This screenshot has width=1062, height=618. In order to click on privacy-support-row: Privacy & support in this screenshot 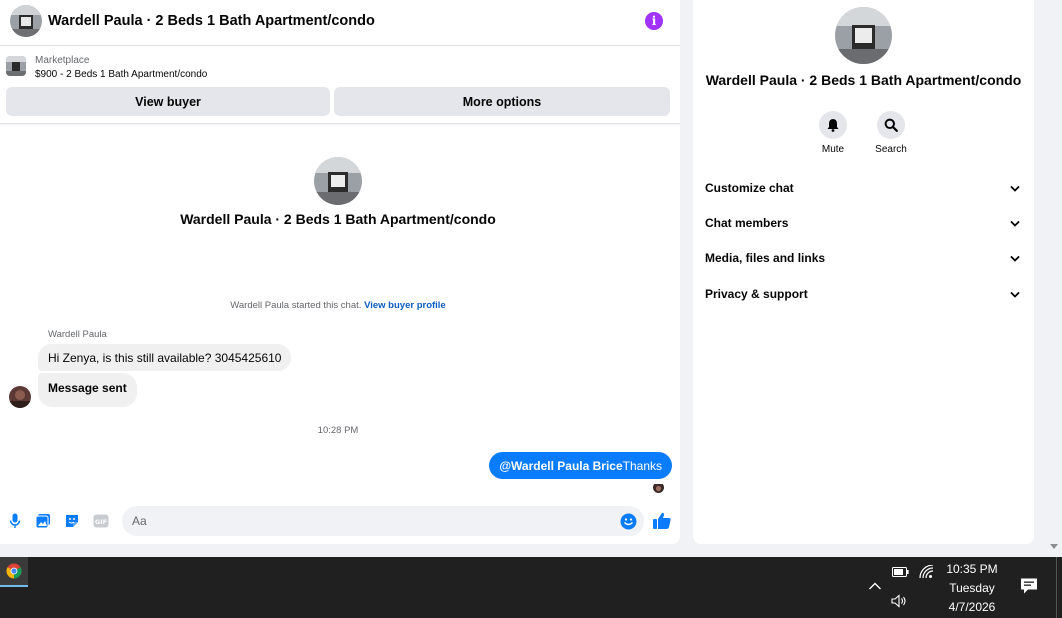, I will do `click(863, 294)`.